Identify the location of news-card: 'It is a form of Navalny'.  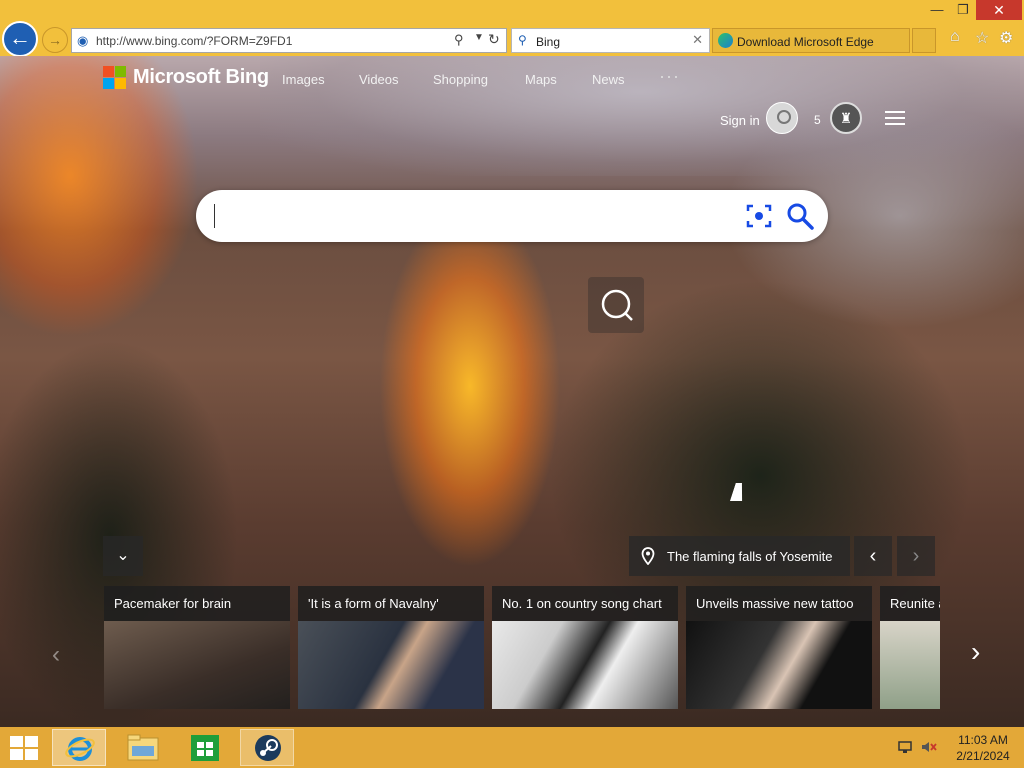
(391, 647).